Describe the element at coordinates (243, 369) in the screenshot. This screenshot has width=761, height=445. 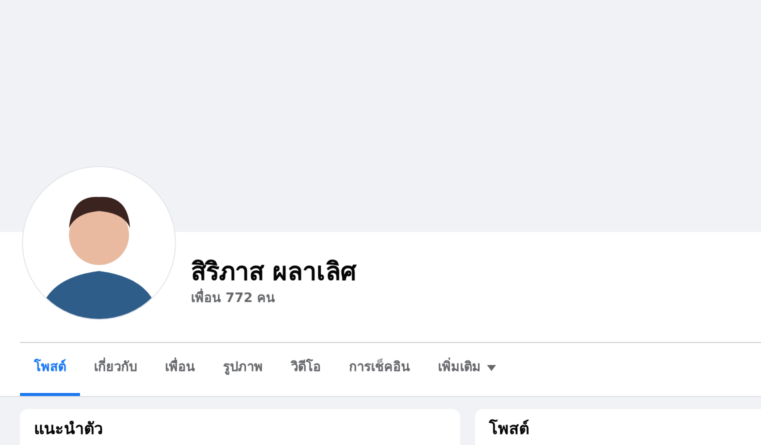
I see `profile-tab: รูปภาพ` at that location.